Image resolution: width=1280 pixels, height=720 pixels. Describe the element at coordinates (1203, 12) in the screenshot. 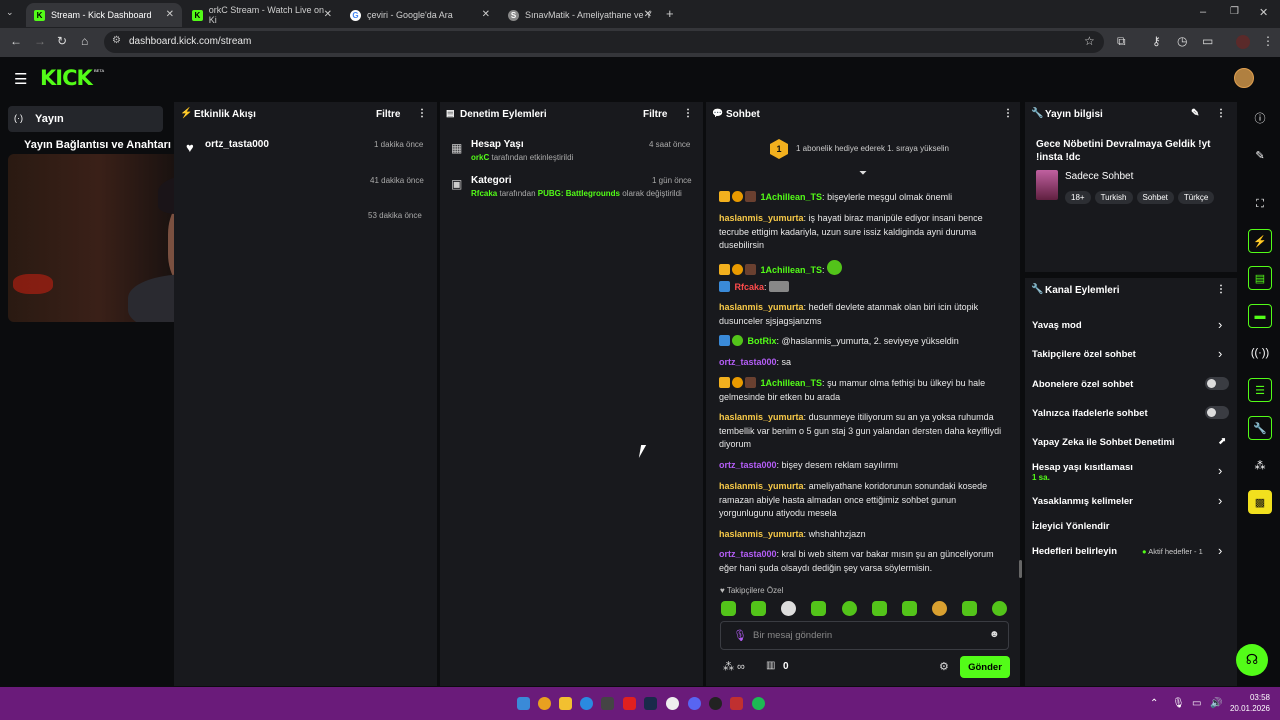

I see `minimize-icon: –` at that location.